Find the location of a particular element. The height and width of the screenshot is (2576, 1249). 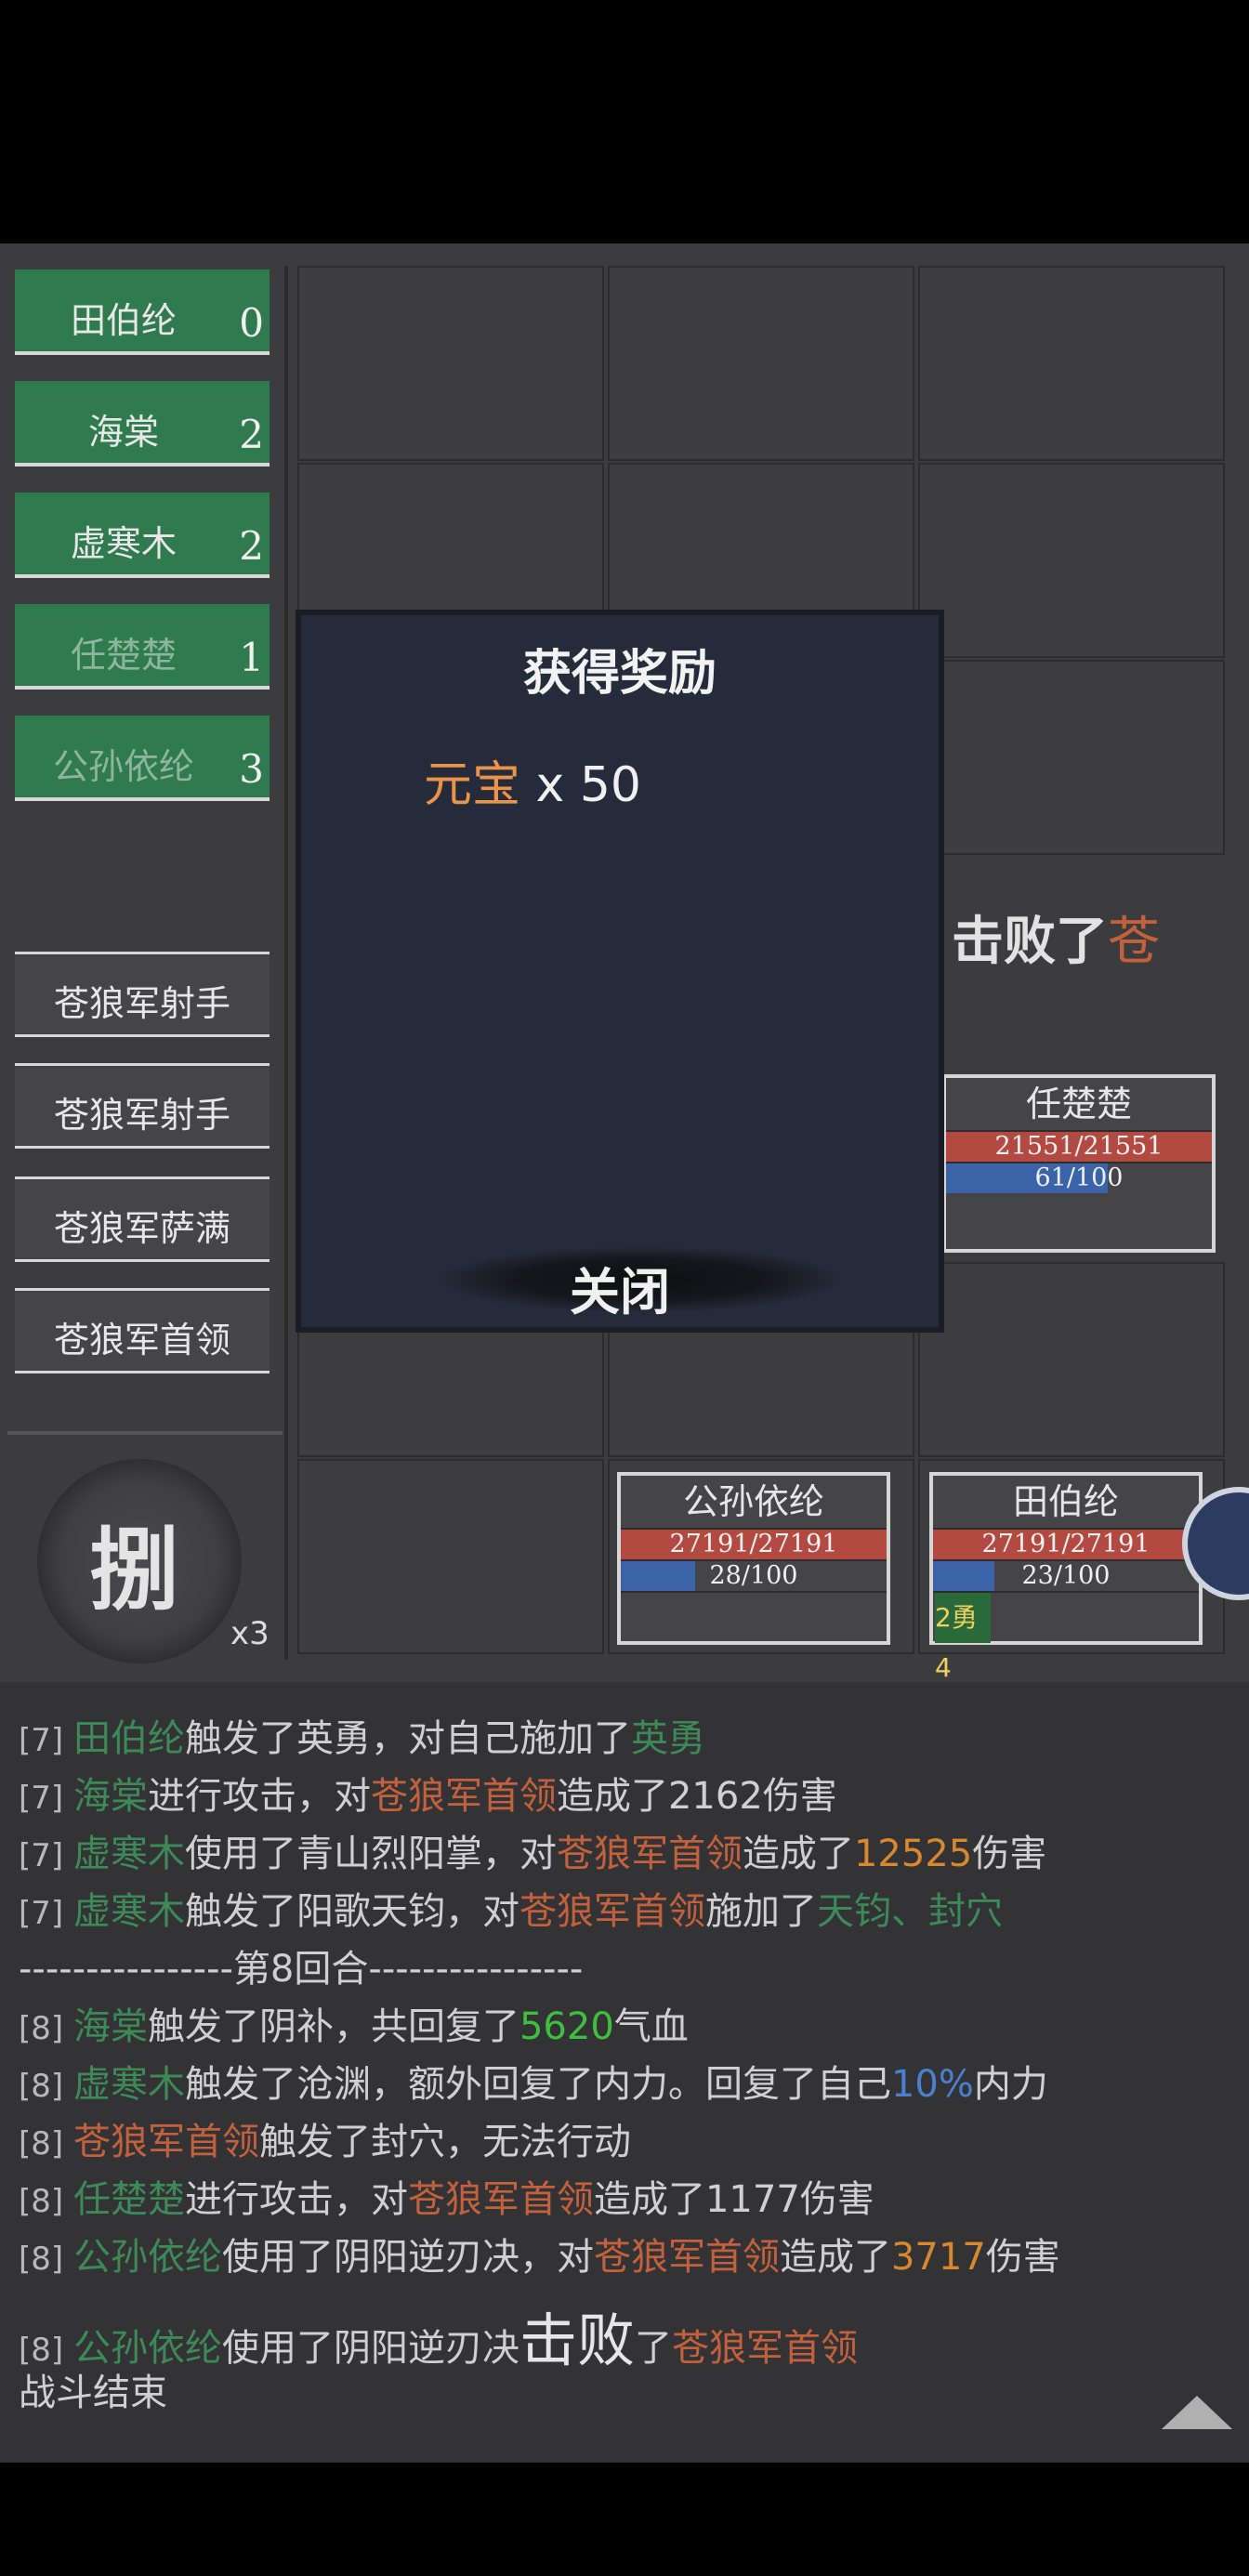

enemy-button: 苍狼军萨满 is located at coordinates (142, 1219).